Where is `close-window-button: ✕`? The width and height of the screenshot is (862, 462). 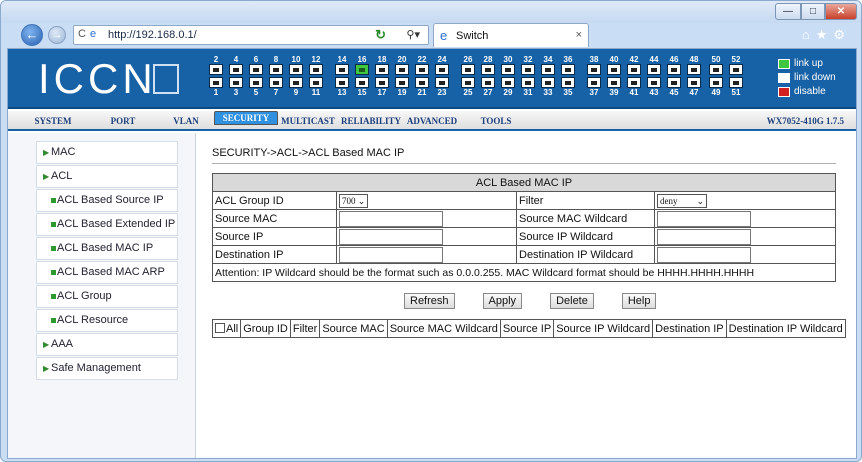
close-window-button: ✕ is located at coordinates (841, 11).